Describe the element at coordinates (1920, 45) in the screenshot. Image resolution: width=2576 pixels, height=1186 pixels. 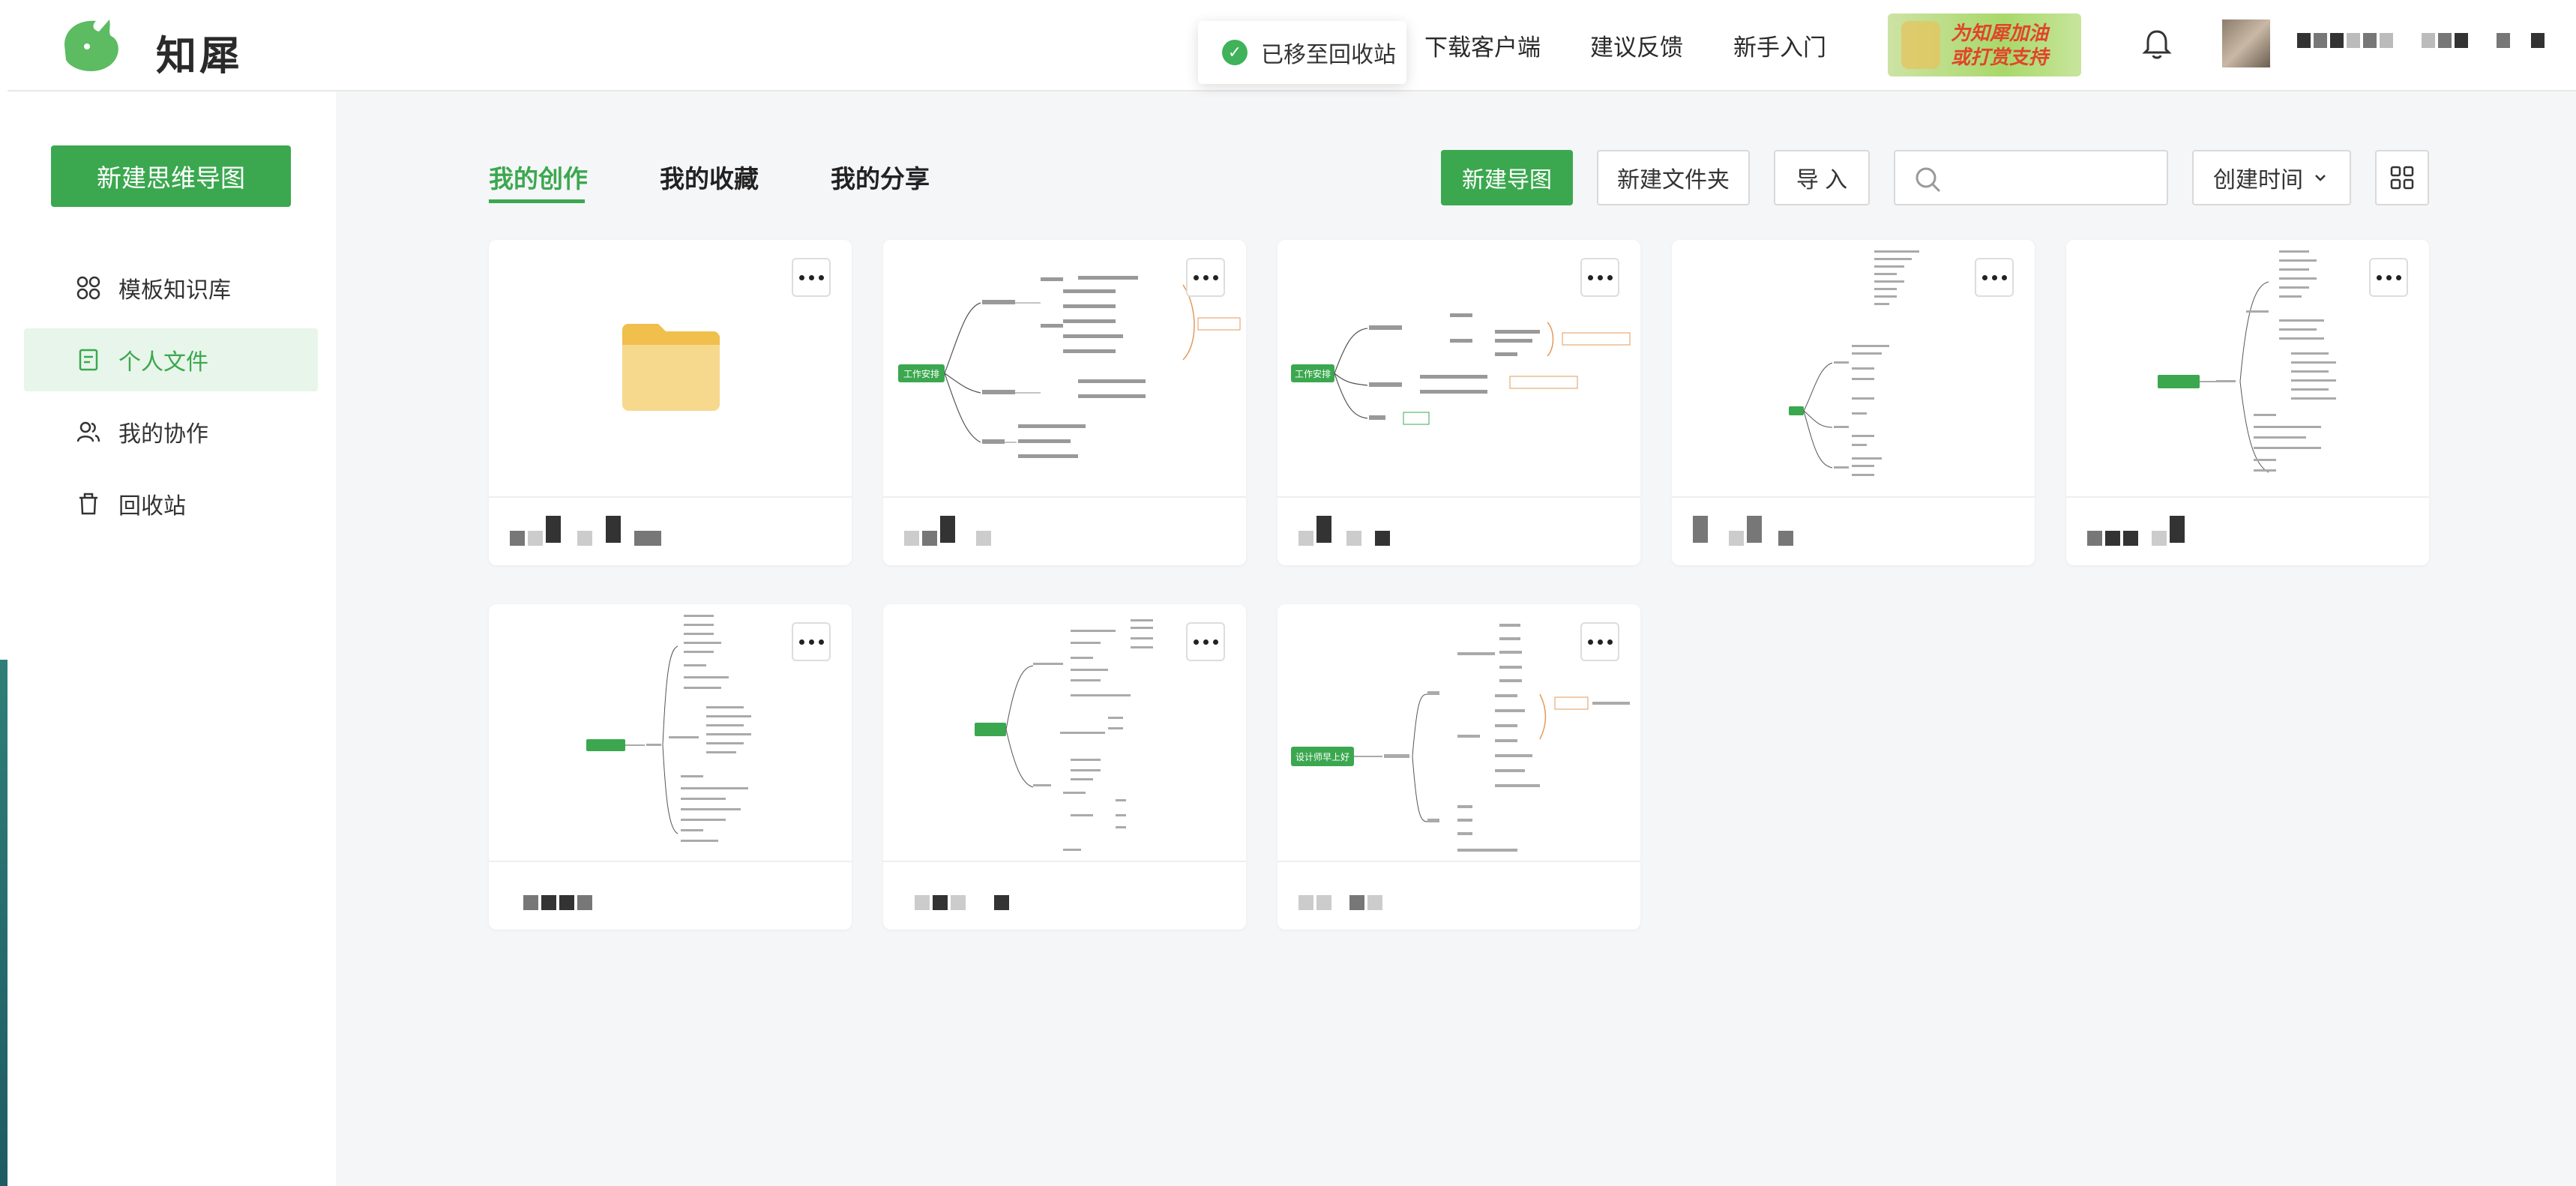
I see `fist-icon` at that location.